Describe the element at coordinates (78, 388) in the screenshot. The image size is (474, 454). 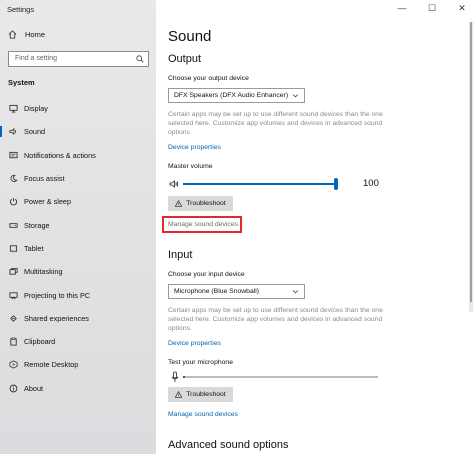
I see `sidebar-item-about: About` at that location.